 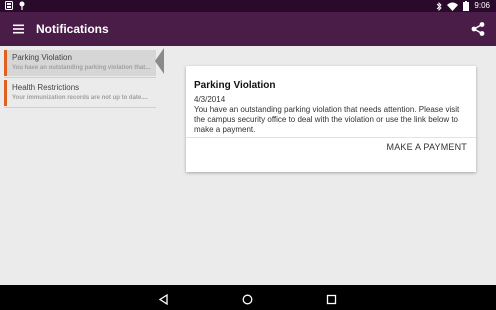 What do you see at coordinates (72, 29) in the screenshot?
I see `page-title: Notifications` at bounding box center [72, 29].